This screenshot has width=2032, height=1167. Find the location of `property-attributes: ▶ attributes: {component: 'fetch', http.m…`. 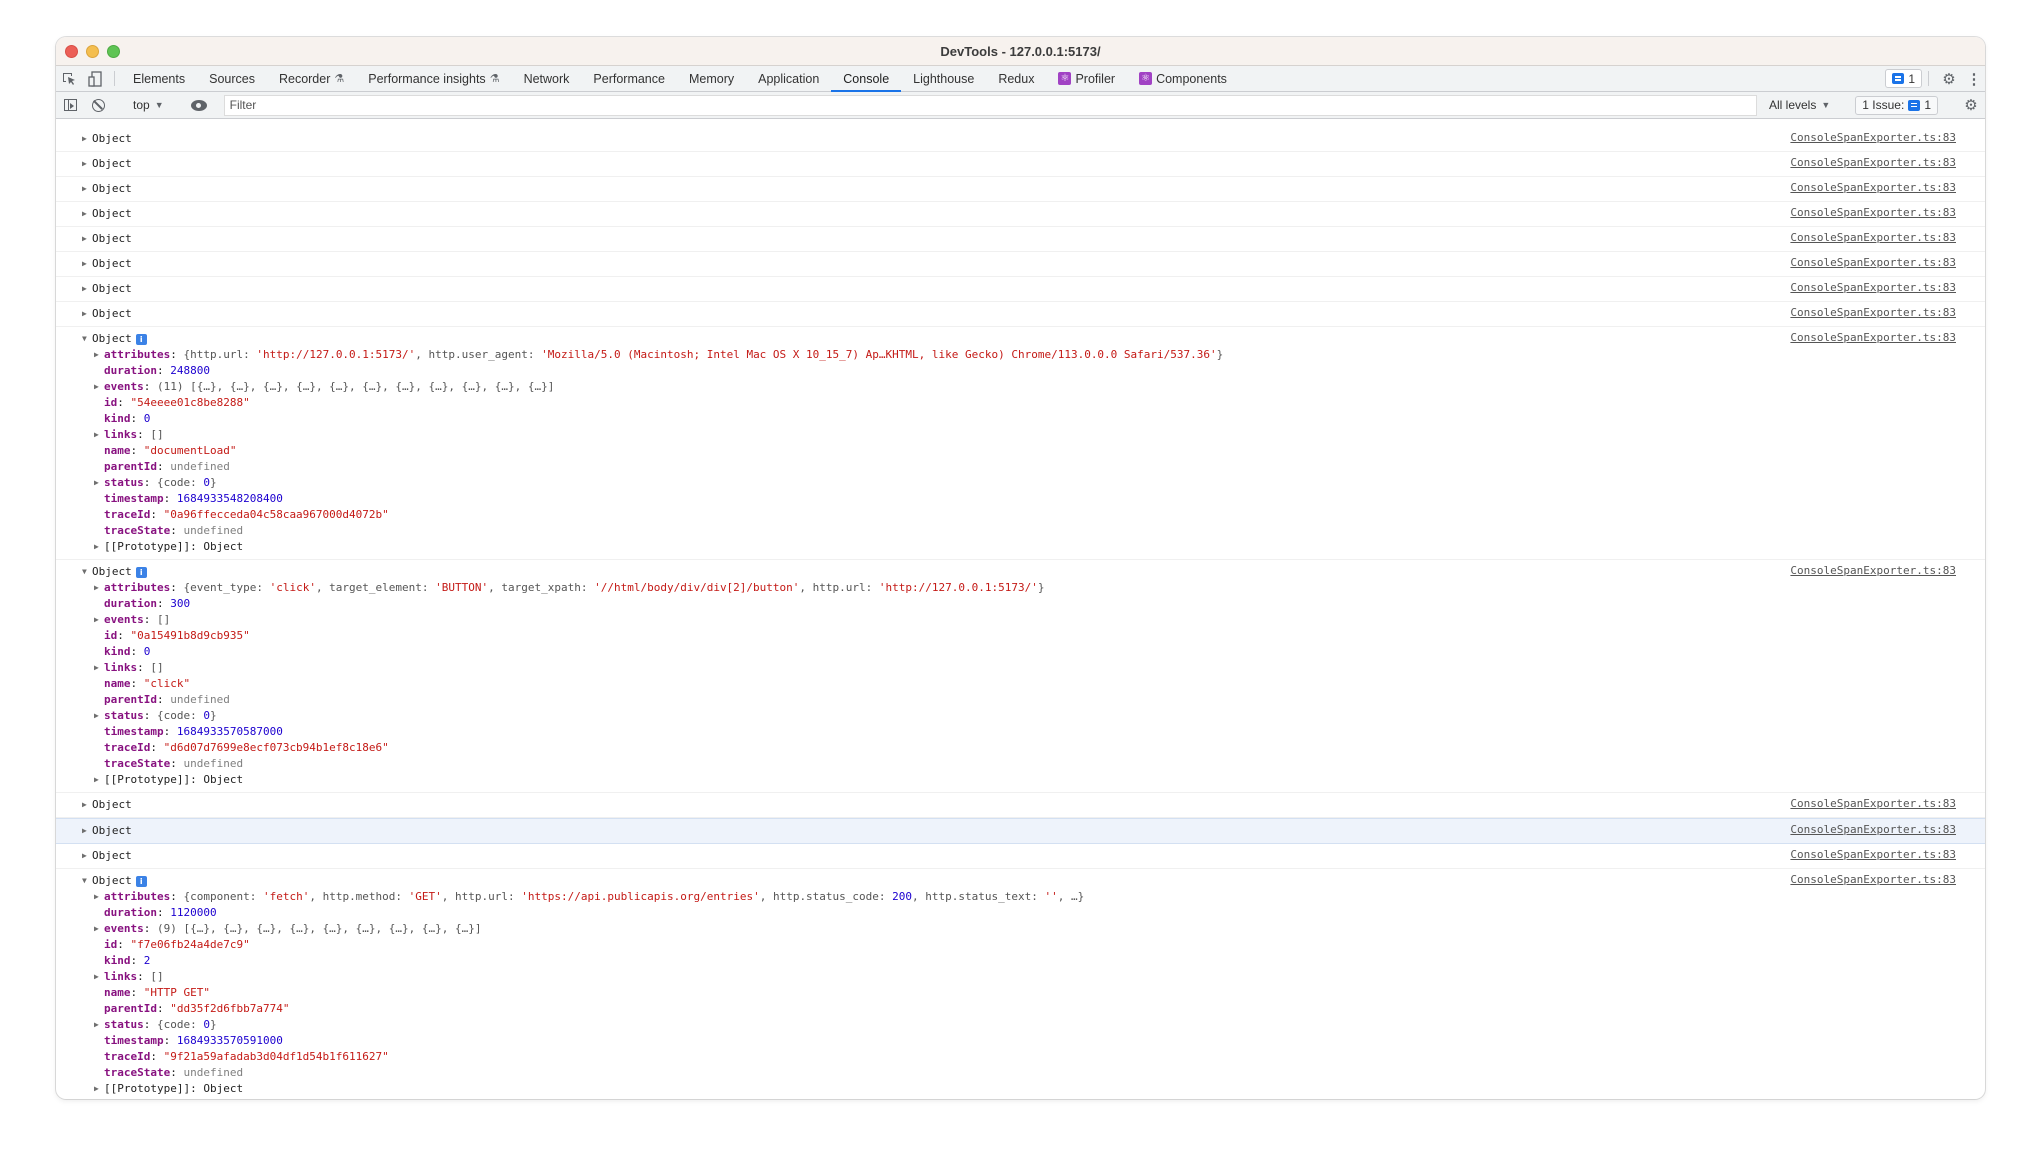

property-attributes: ▶ attributes: {component: 'fetch', http.m… is located at coordinates (1033, 897).